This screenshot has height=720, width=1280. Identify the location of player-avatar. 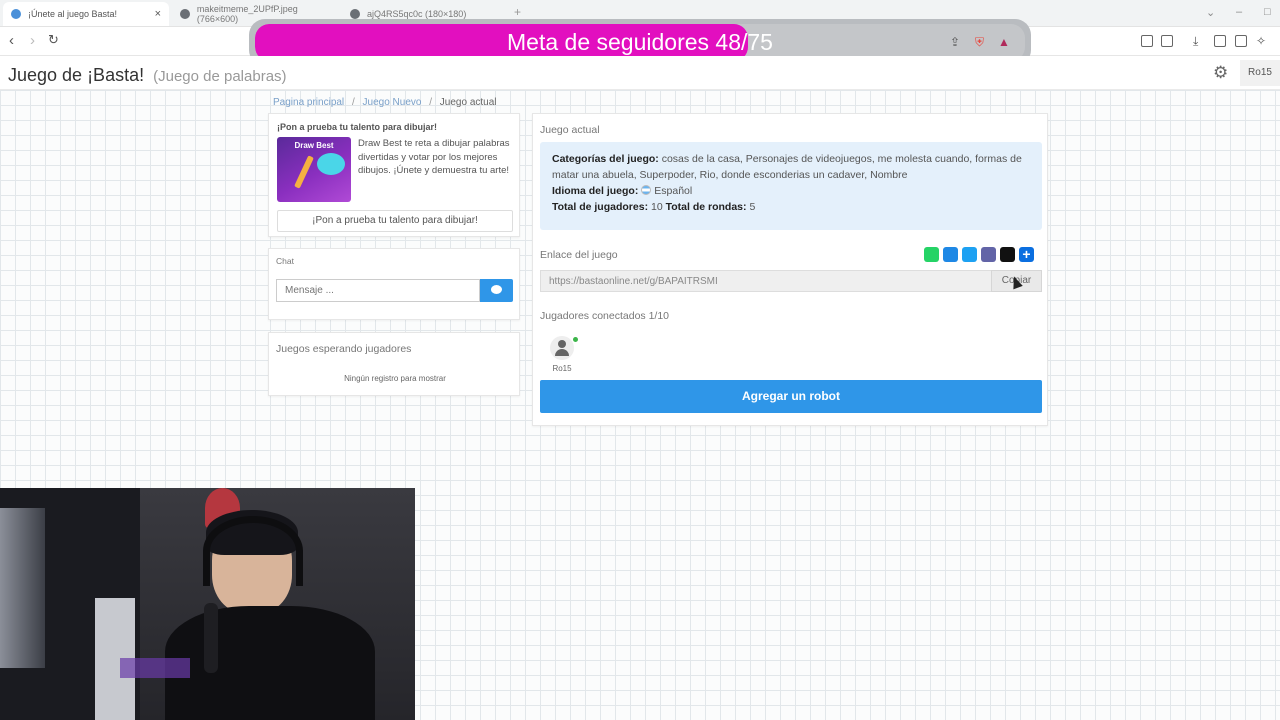
(562, 348).